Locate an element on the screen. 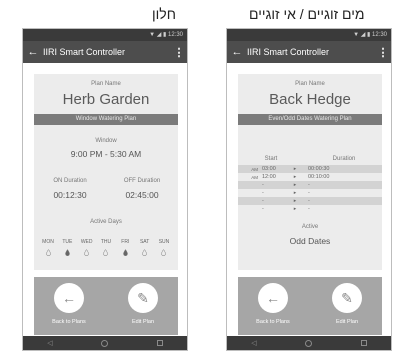  schedule-header: Start Duration is located at coordinates (310, 160).